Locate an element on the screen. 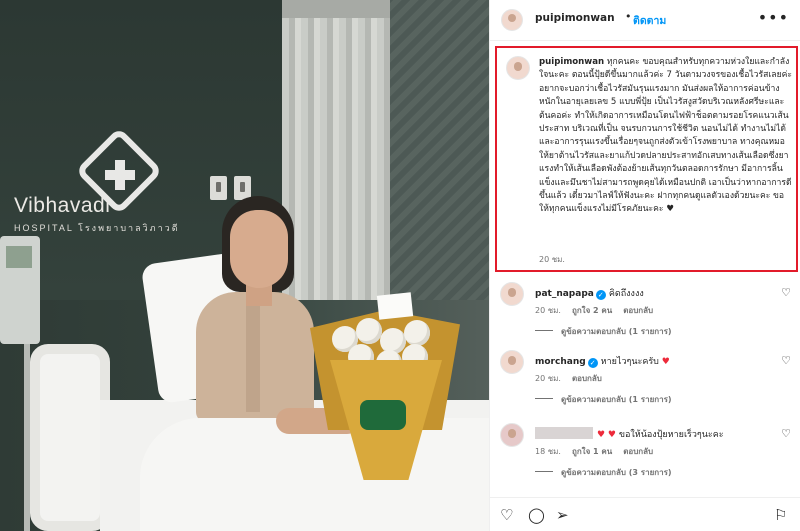 This screenshot has width=800, height=531. patient-face is located at coordinates (259, 249).